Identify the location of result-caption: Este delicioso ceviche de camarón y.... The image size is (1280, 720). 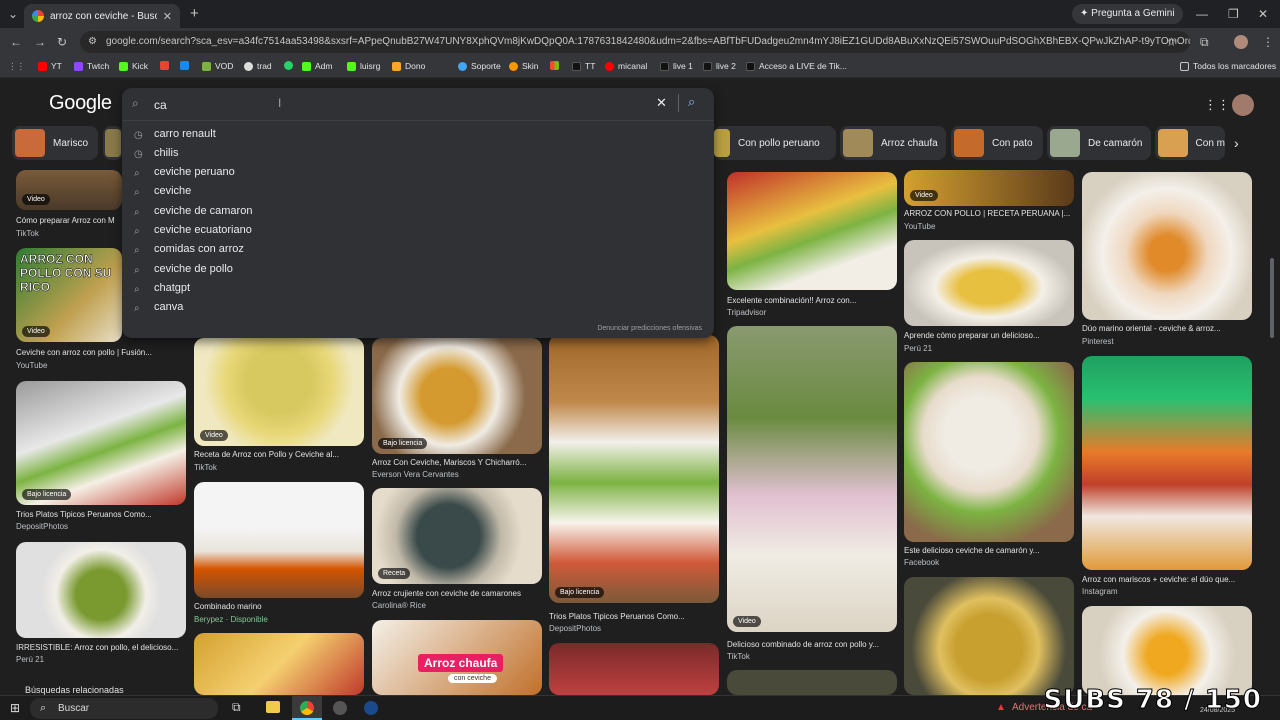
(989, 550).